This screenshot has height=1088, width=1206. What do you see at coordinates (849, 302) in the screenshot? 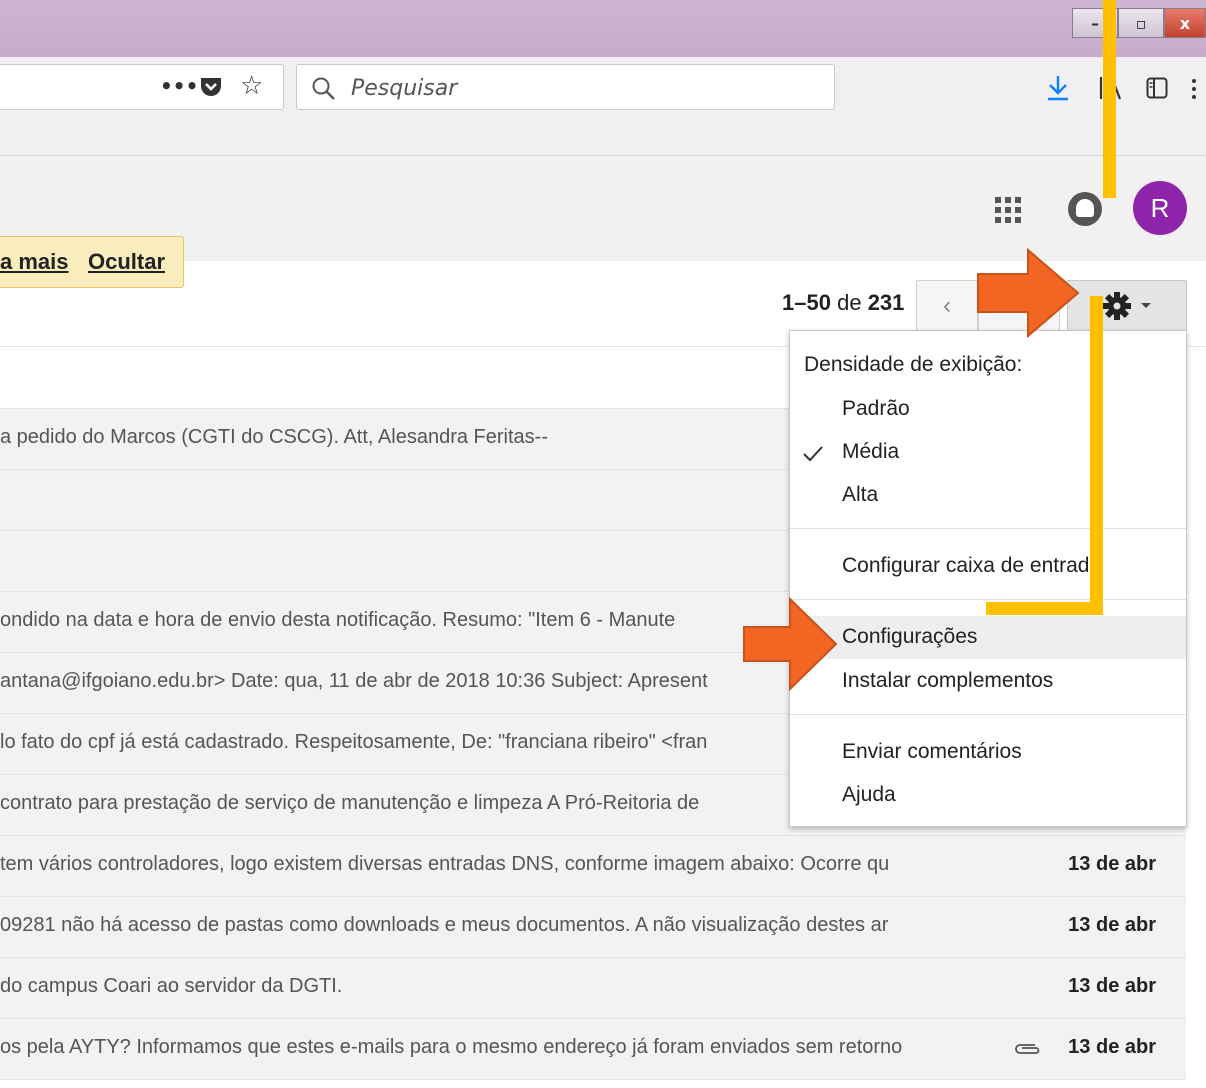
I see `page-of: de` at bounding box center [849, 302].